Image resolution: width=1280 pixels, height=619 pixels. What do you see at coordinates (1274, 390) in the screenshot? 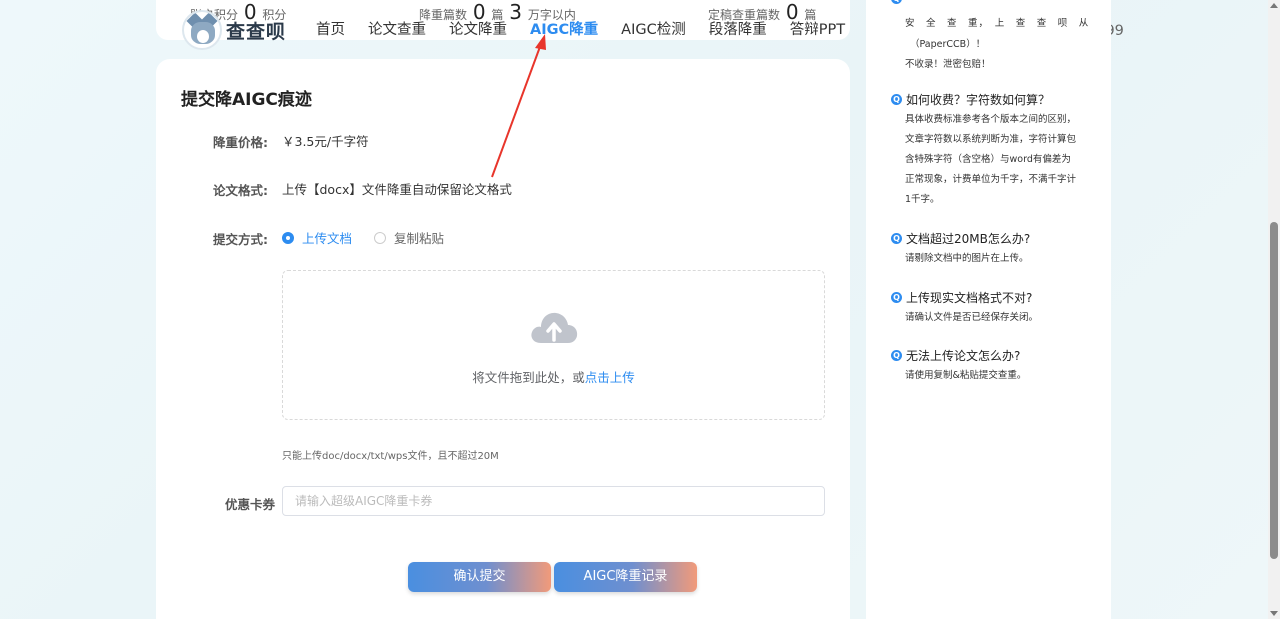
I see `scroll-thumb` at bounding box center [1274, 390].